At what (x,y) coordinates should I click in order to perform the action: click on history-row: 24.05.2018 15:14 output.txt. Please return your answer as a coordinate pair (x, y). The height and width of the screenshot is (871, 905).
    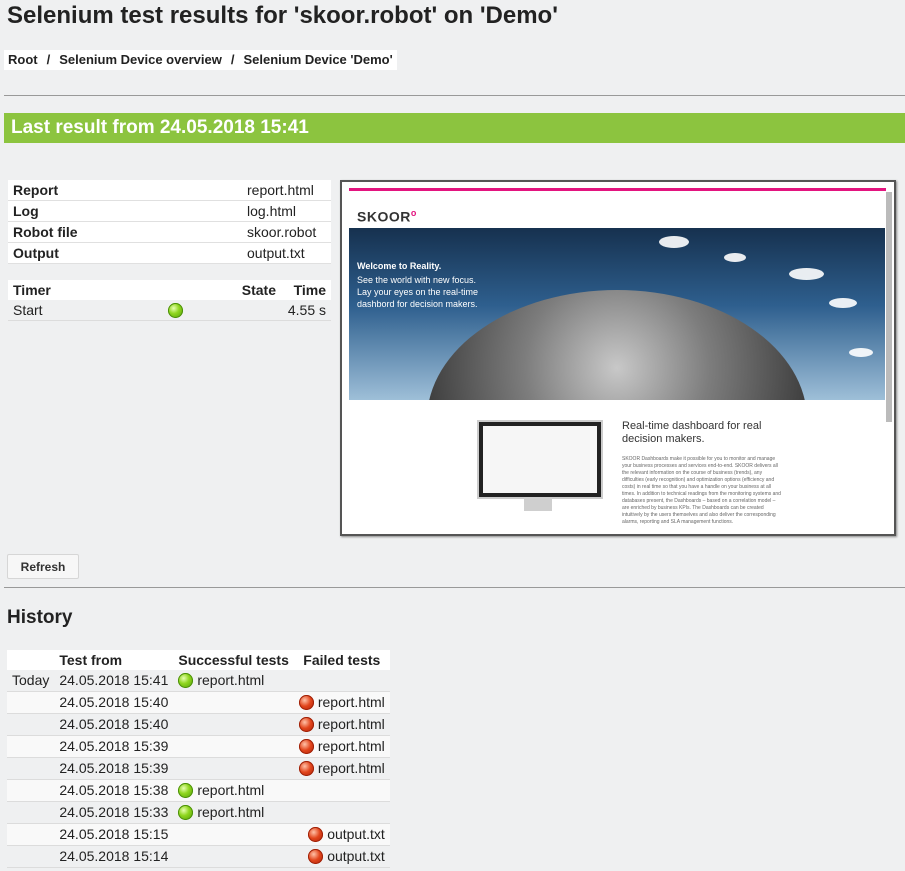
    Looking at the image, I should click on (198, 856).